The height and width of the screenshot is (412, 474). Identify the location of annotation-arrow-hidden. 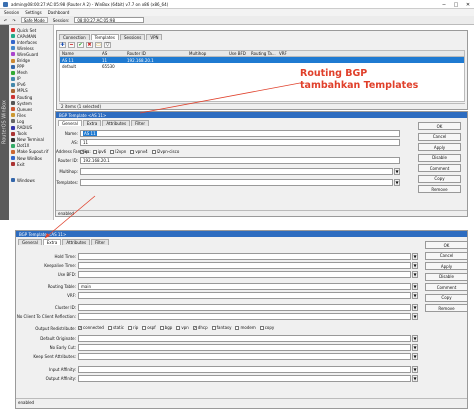
(120, 64).